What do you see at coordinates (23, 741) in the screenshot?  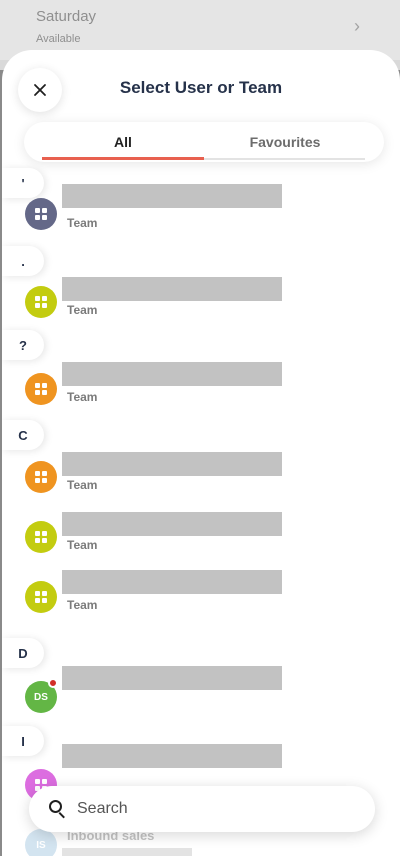 I see `section-header-i: I` at bounding box center [23, 741].